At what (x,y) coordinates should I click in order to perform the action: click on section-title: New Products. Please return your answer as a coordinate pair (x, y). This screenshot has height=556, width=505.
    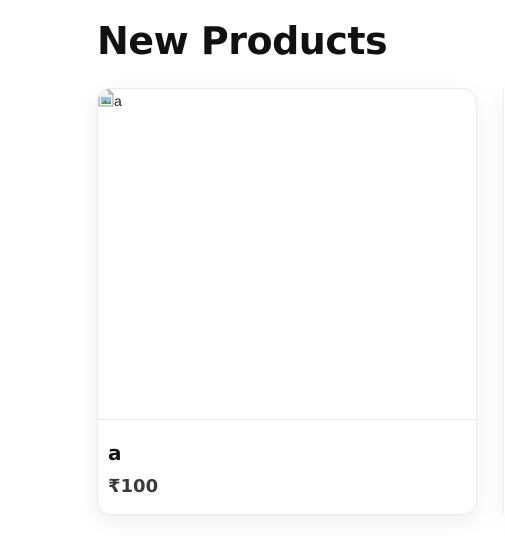
    Looking at the image, I should click on (242, 41).